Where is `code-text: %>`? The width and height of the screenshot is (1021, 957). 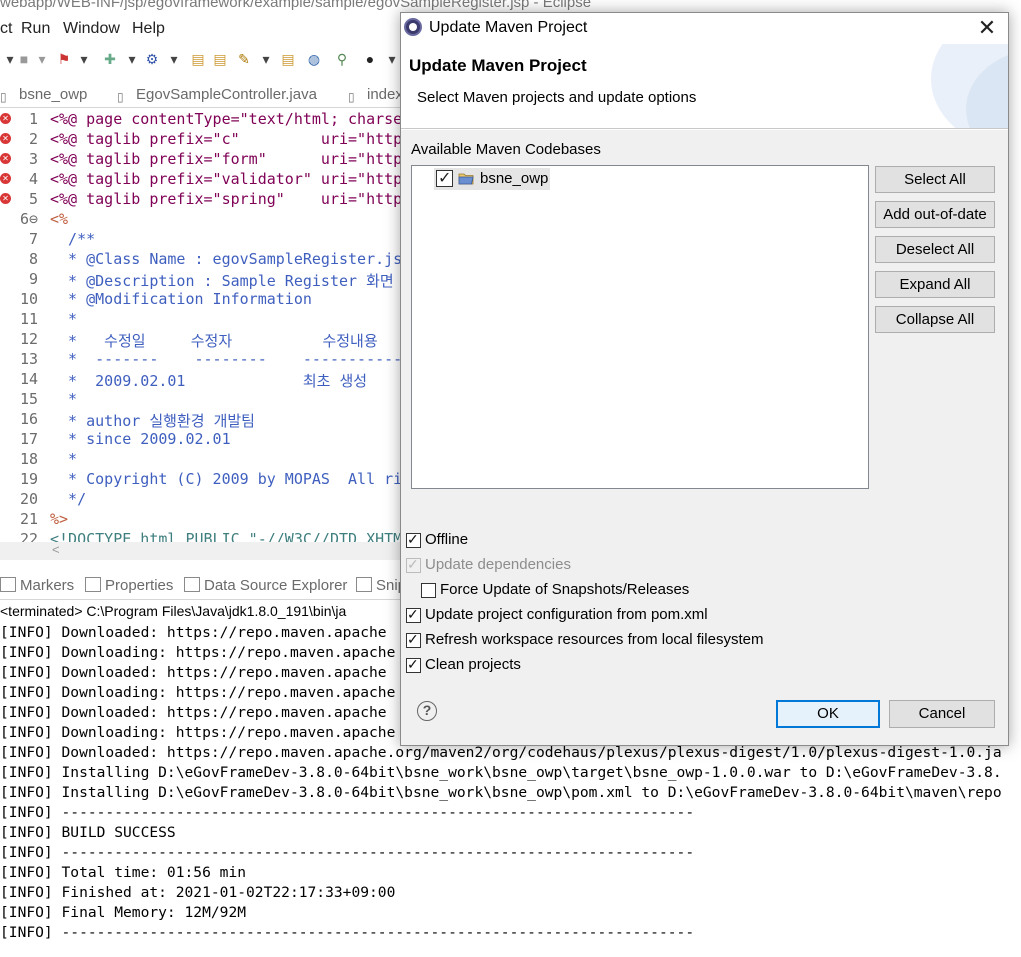 code-text: %> is located at coordinates (59, 519).